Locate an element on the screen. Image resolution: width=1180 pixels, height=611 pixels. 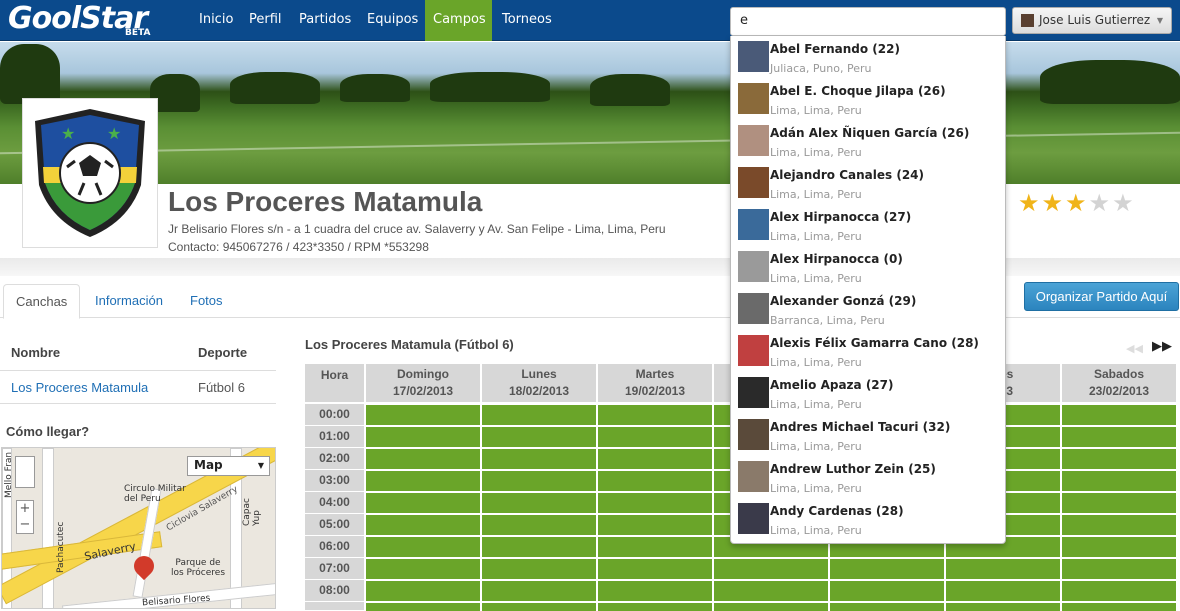
map-marker-icon is located at coordinates (144, 566).